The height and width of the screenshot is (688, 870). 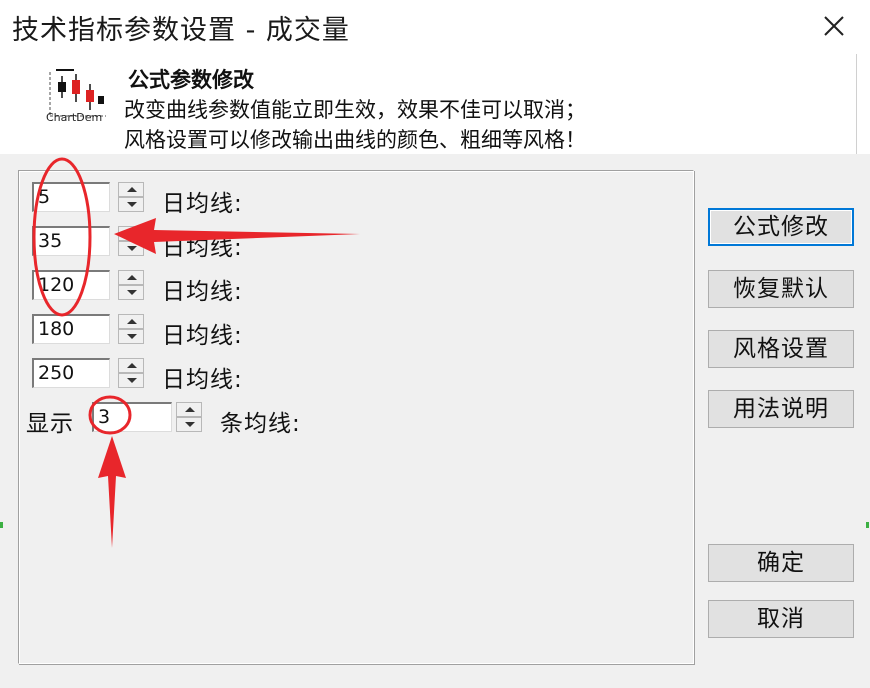 I want to click on header-edge, so click(x=856, y=104).